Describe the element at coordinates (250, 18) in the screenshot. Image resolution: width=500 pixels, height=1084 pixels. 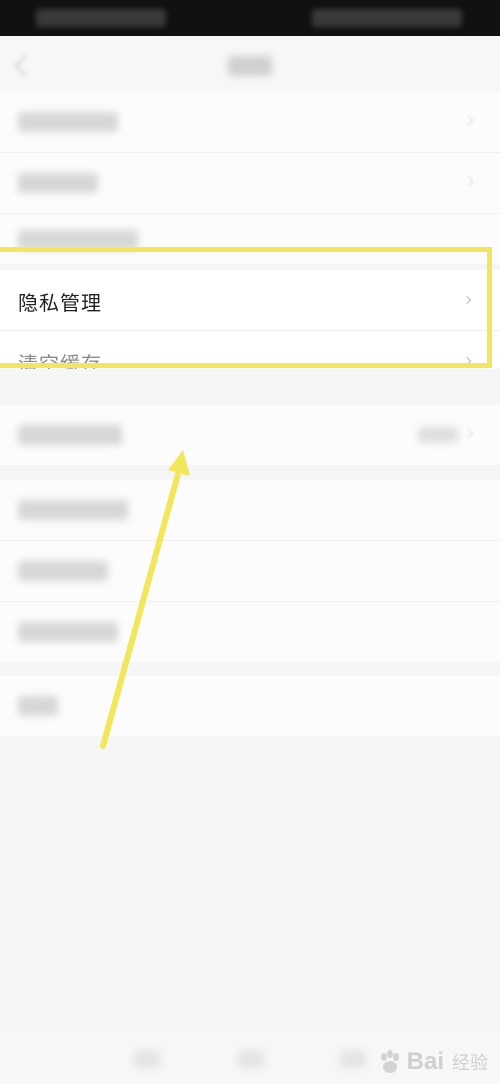
I see `status-bar` at that location.